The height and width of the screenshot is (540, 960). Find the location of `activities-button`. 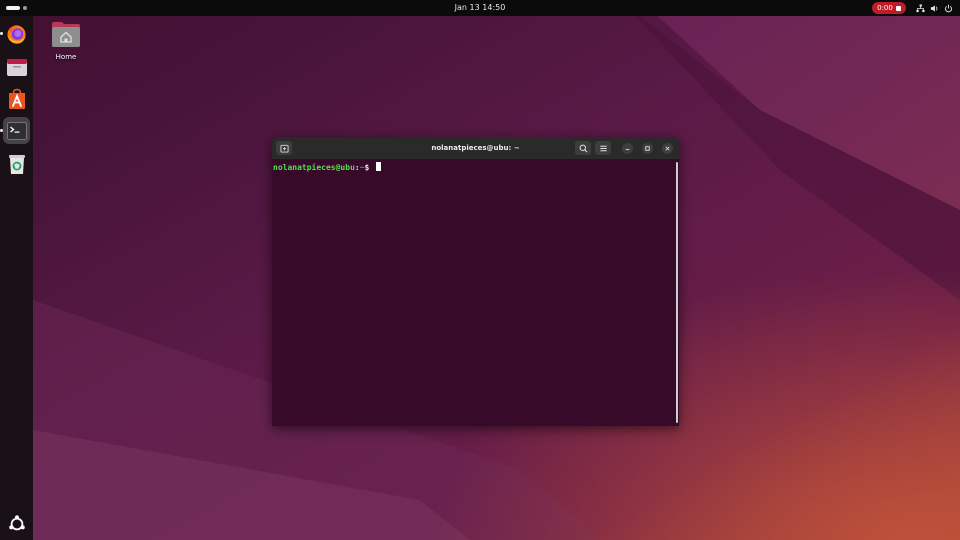

activities-button is located at coordinates (16, 8).